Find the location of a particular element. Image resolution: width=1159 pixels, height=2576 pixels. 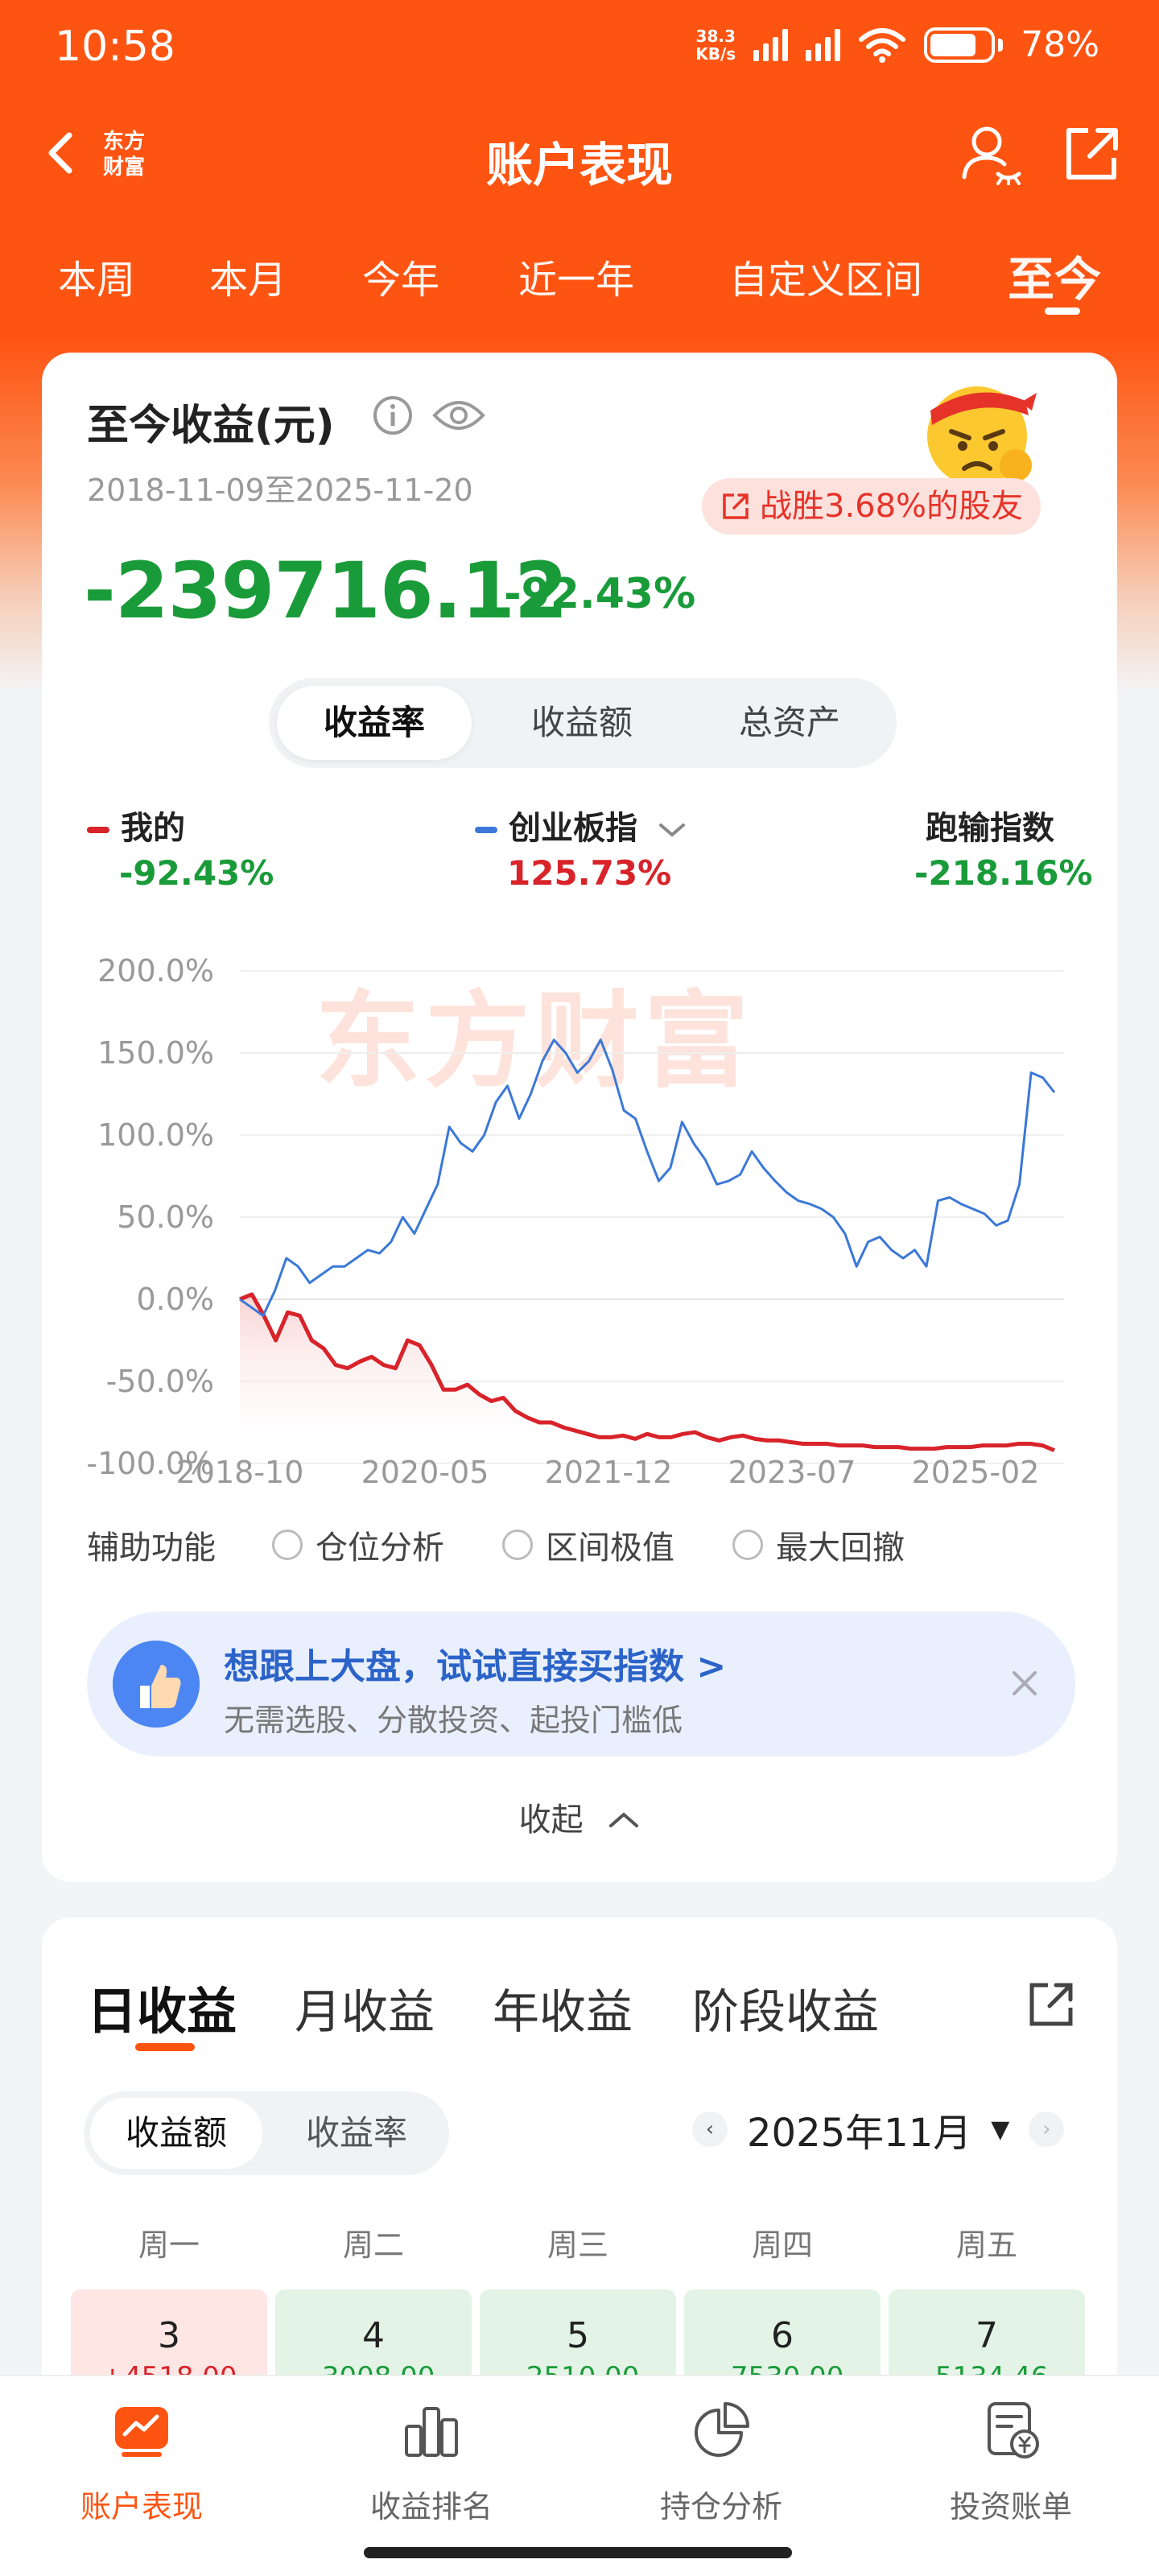

beat-peers-badge: 战胜3.68%的股友 is located at coordinates (871, 506).